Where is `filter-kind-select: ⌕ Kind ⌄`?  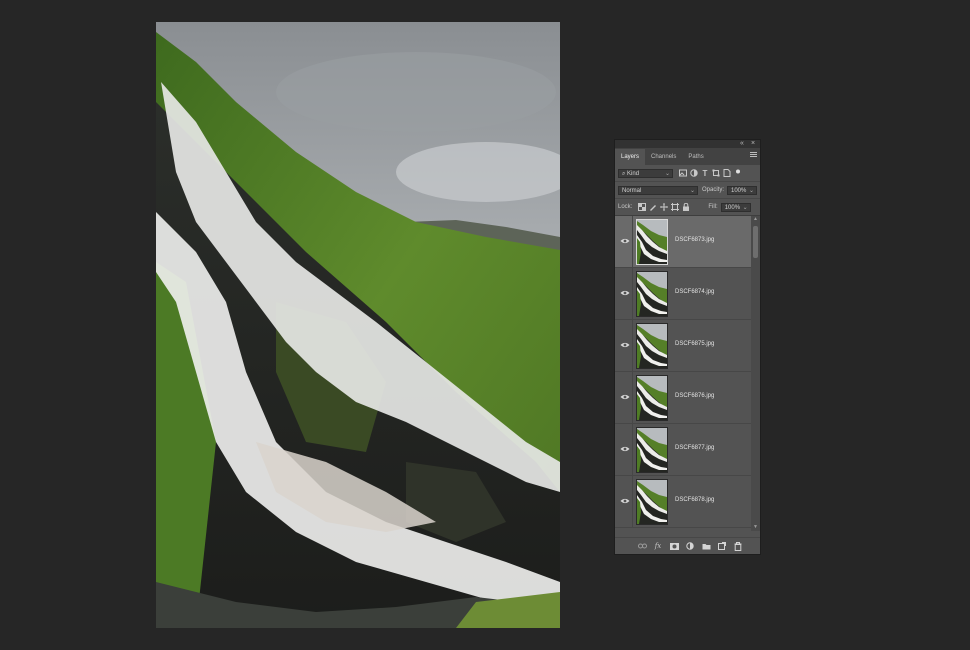
filter-kind-select: ⌕ Kind ⌄ is located at coordinates (645, 173).